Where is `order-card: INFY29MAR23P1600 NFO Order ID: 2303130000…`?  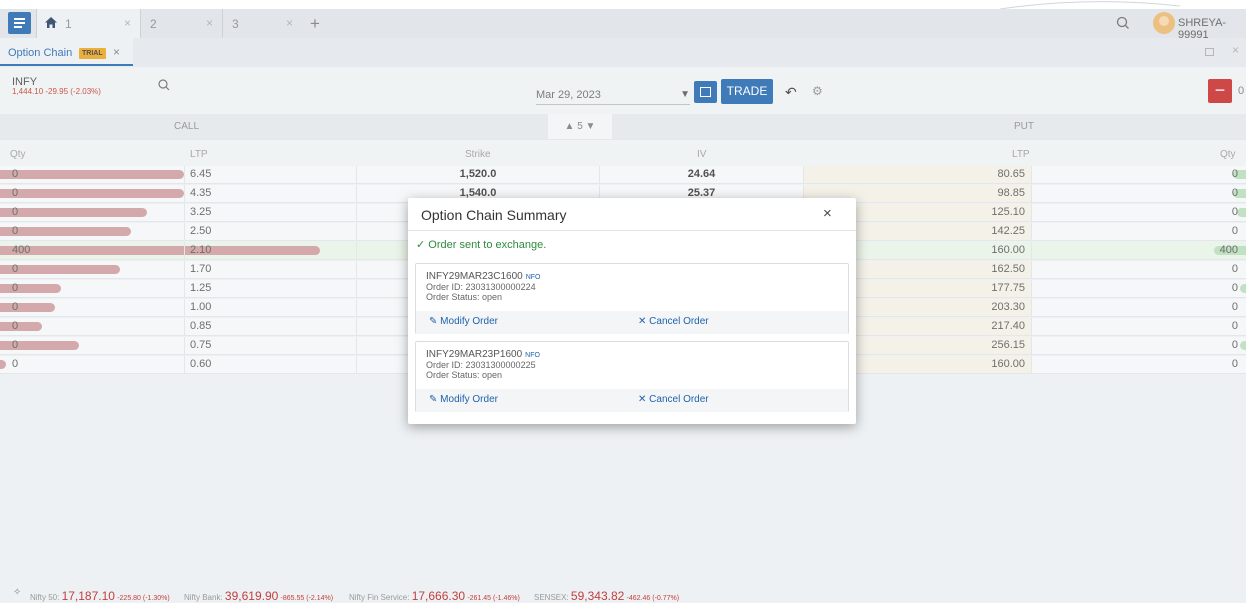
order-card: INFY29MAR23P1600 NFO Order ID: 2303130000… is located at coordinates (632, 376).